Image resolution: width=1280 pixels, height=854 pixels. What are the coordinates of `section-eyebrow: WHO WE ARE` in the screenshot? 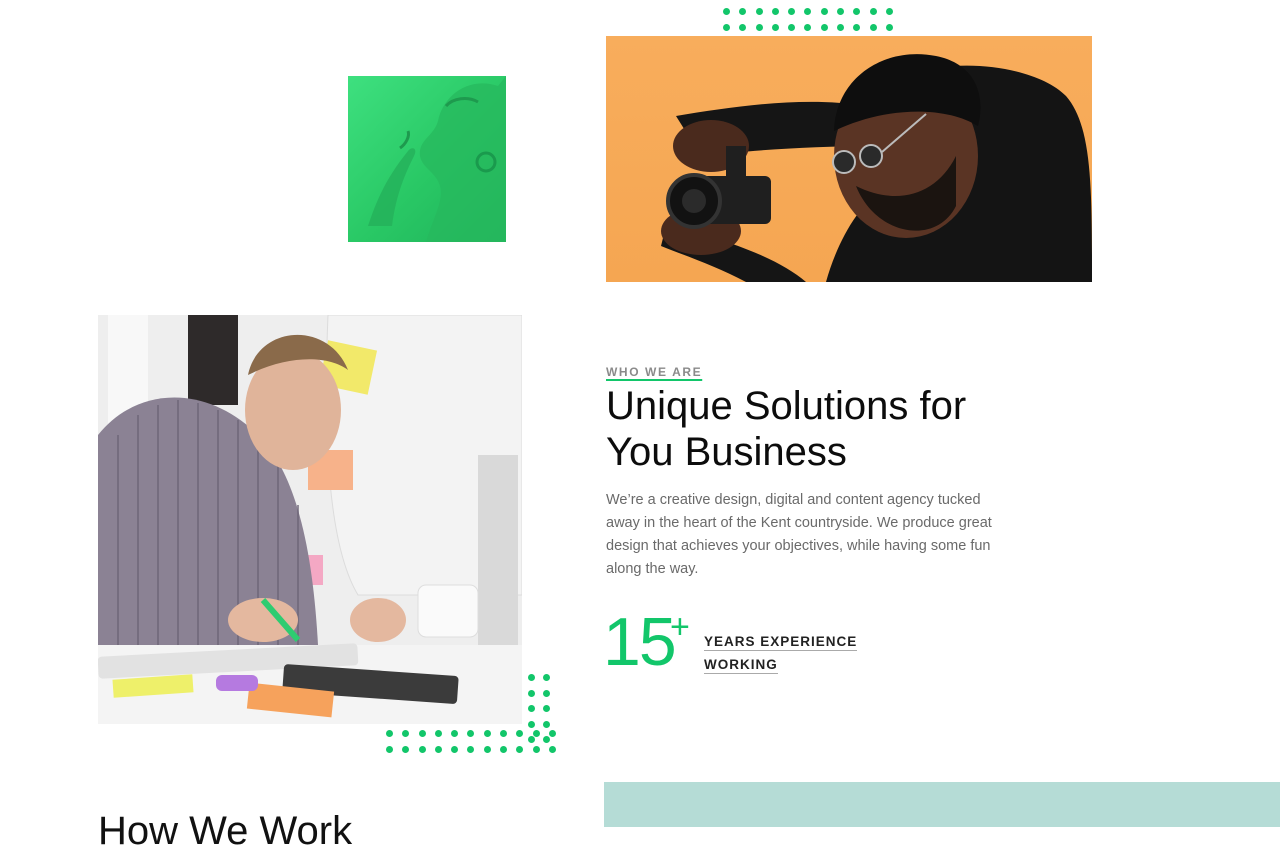 It's located at (654, 372).